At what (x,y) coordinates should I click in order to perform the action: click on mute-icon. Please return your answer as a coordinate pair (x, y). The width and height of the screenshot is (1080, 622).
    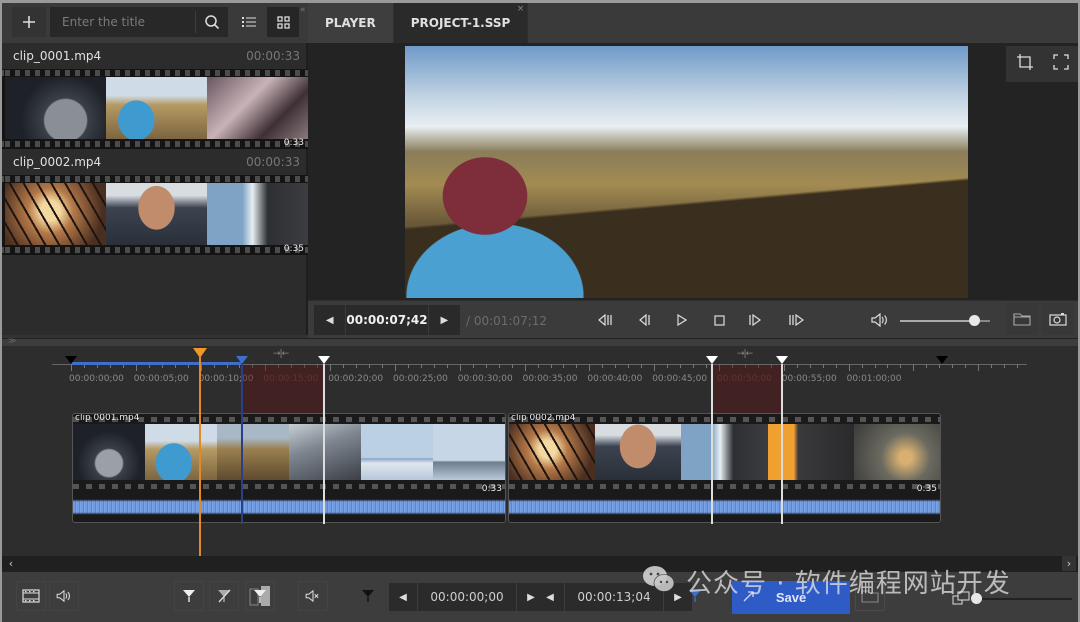
    Looking at the image, I should click on (312, 596).